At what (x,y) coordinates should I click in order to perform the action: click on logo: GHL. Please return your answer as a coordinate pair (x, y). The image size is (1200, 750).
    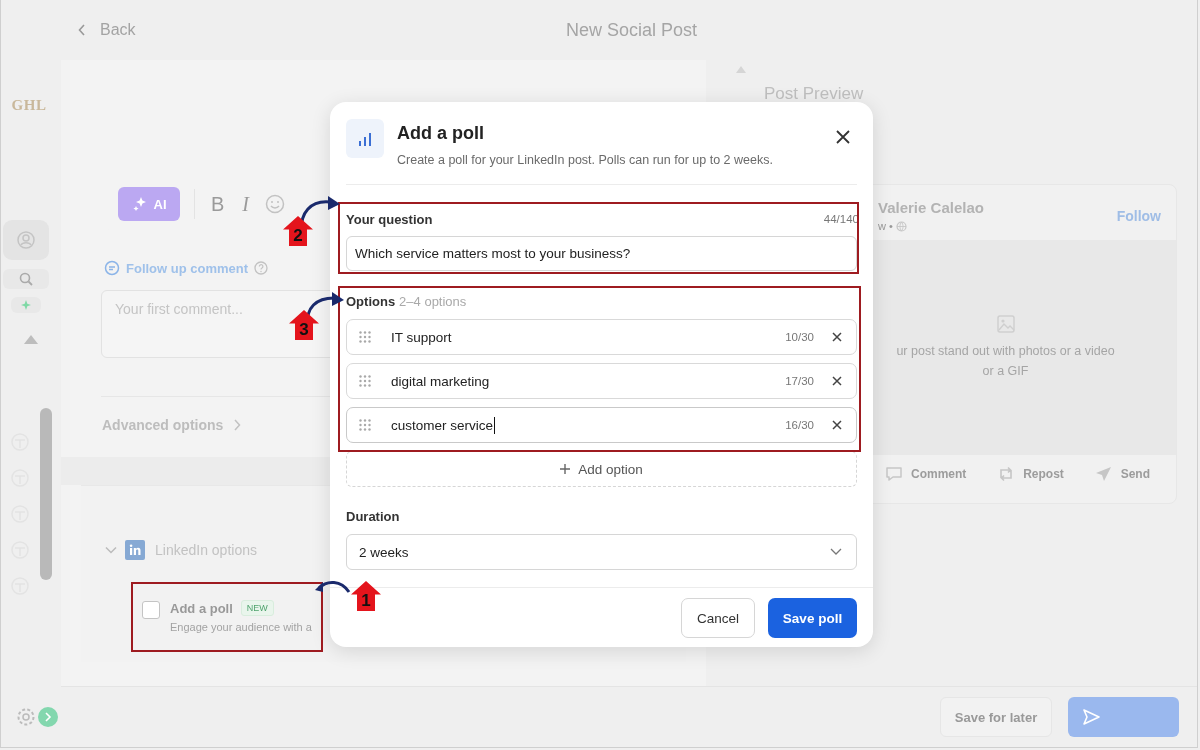
    Looking at the image, I should click on (29, 105).